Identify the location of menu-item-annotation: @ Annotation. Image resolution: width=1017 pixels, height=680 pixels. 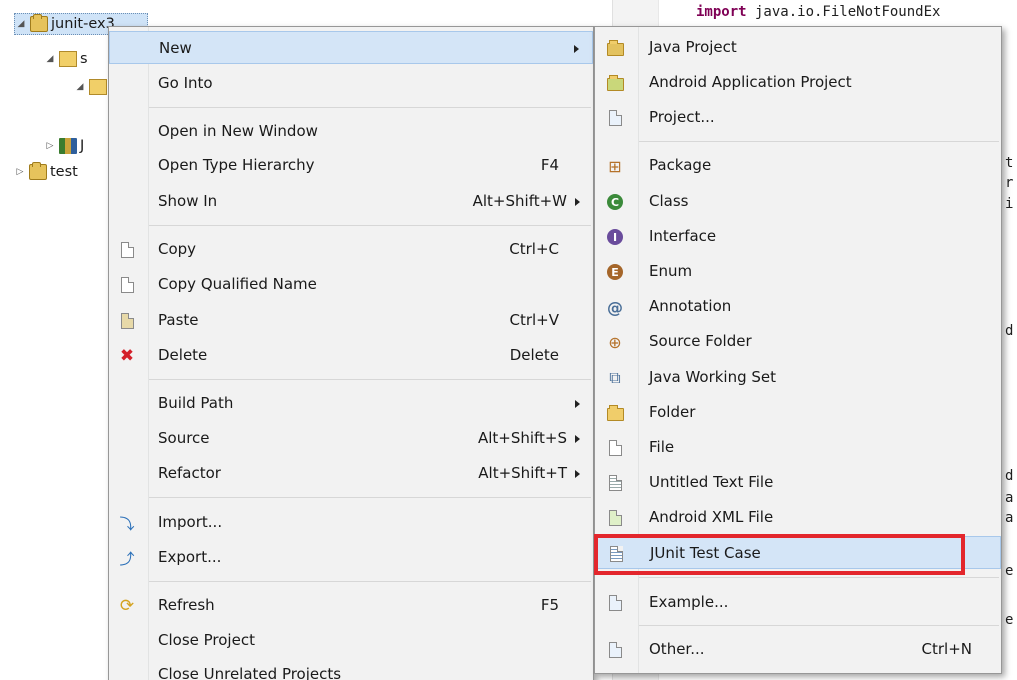
(798, 306).